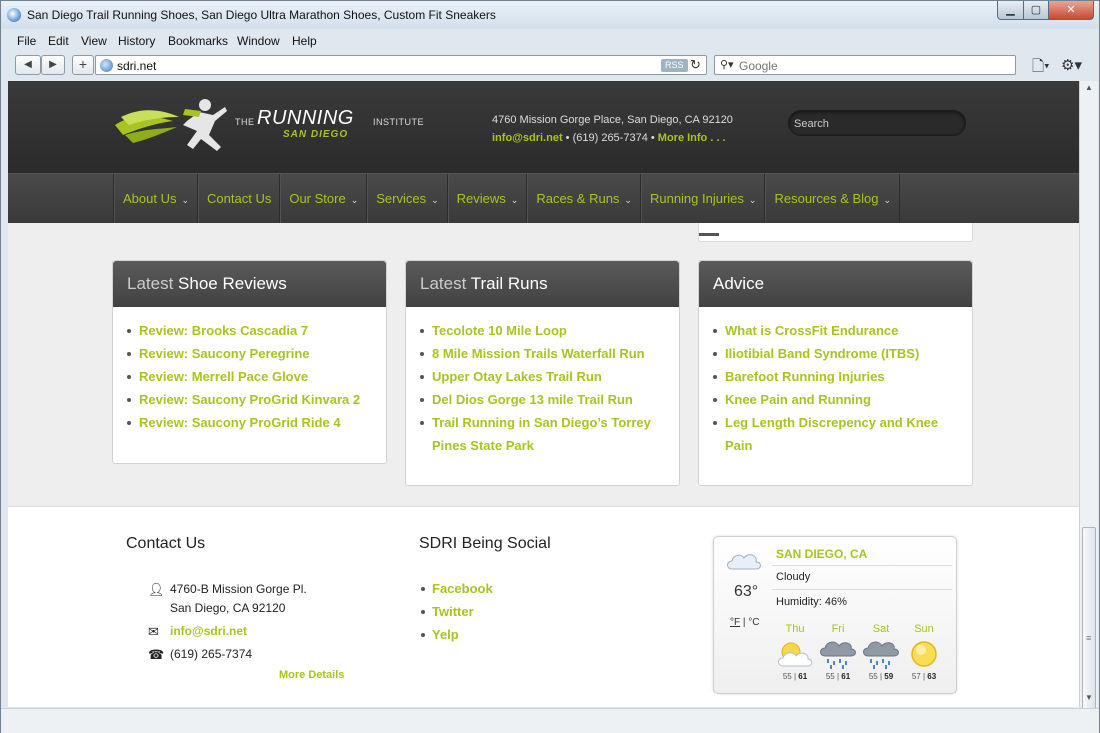  Describe the element at coordinates (53, 65) in the screenshot. I see `forward-button: ▶` at that location.